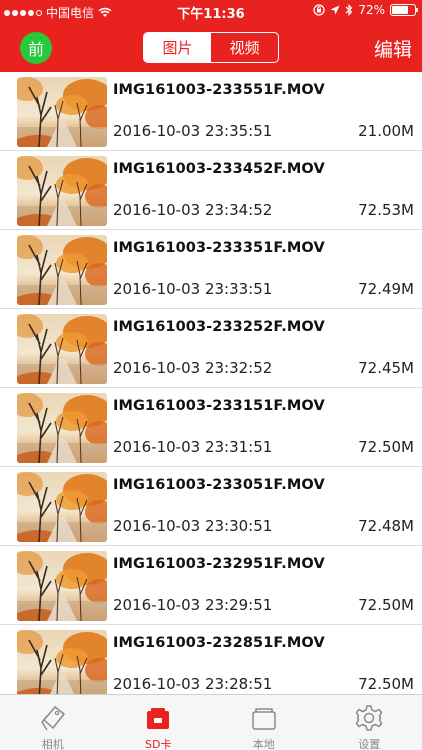 This screenshot has height=750, width=422. I want to click on location-icon, so click(335, 10).